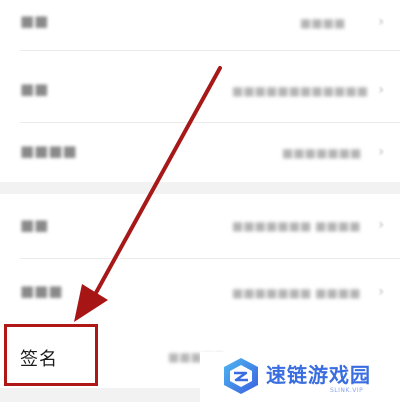  I want to click on watermark-logo-icon, so click(241, 376).